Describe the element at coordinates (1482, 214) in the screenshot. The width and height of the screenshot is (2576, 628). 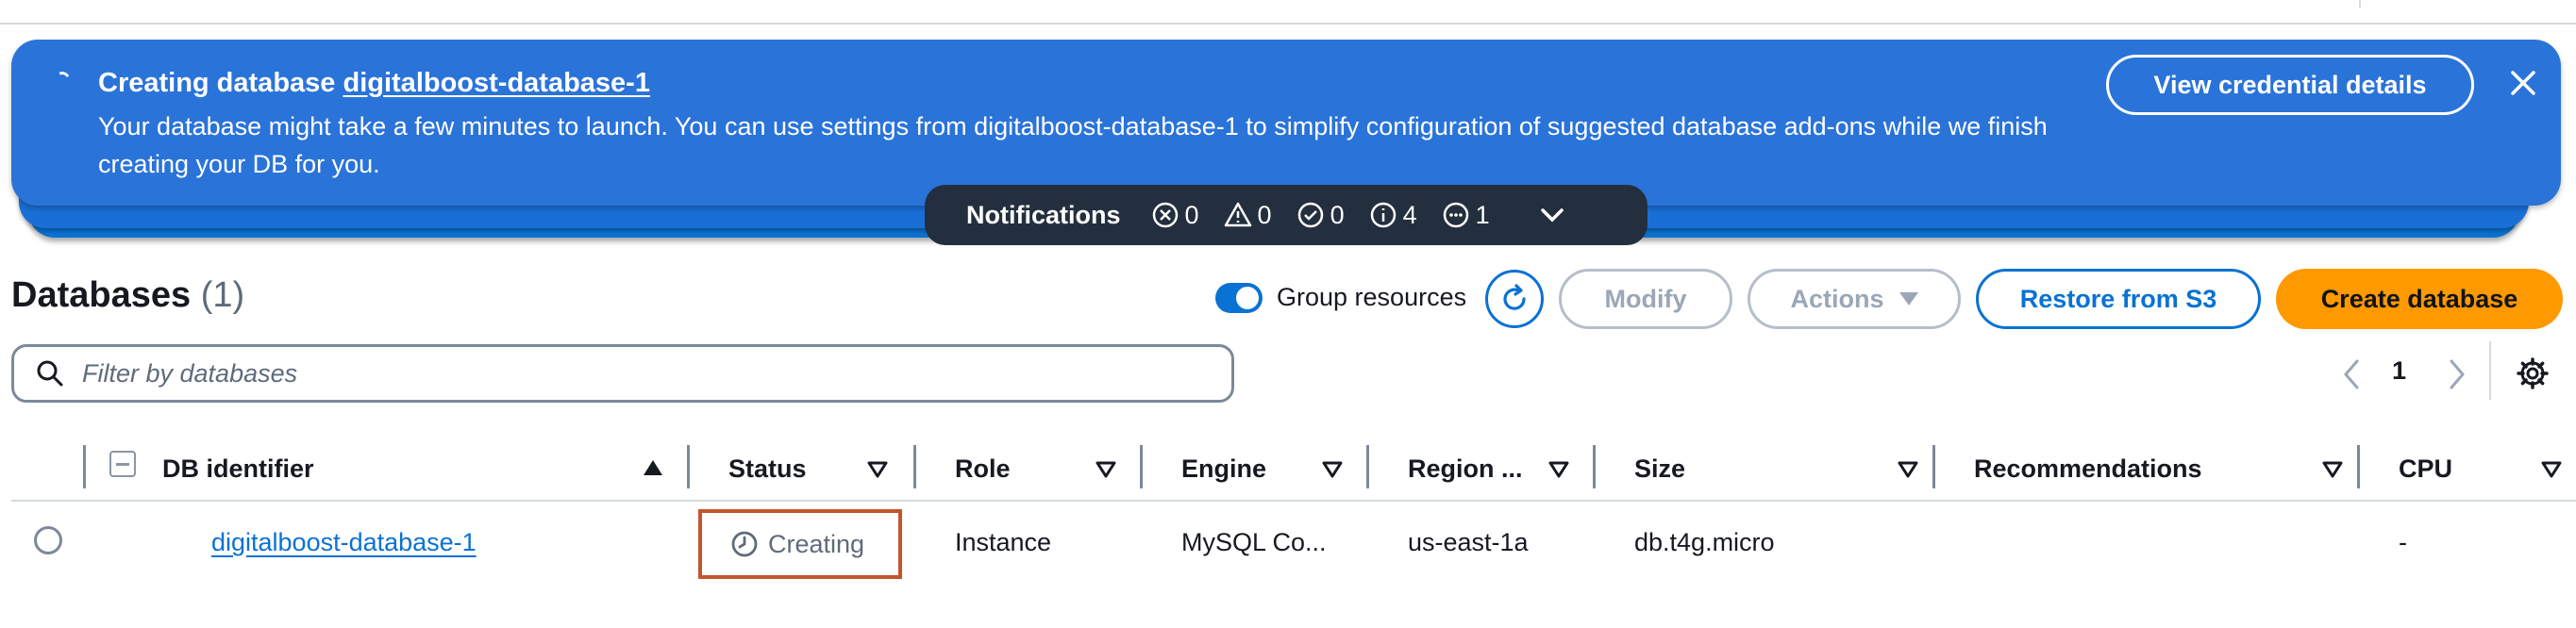
I see `in-progress-count-value: 1` at that location.